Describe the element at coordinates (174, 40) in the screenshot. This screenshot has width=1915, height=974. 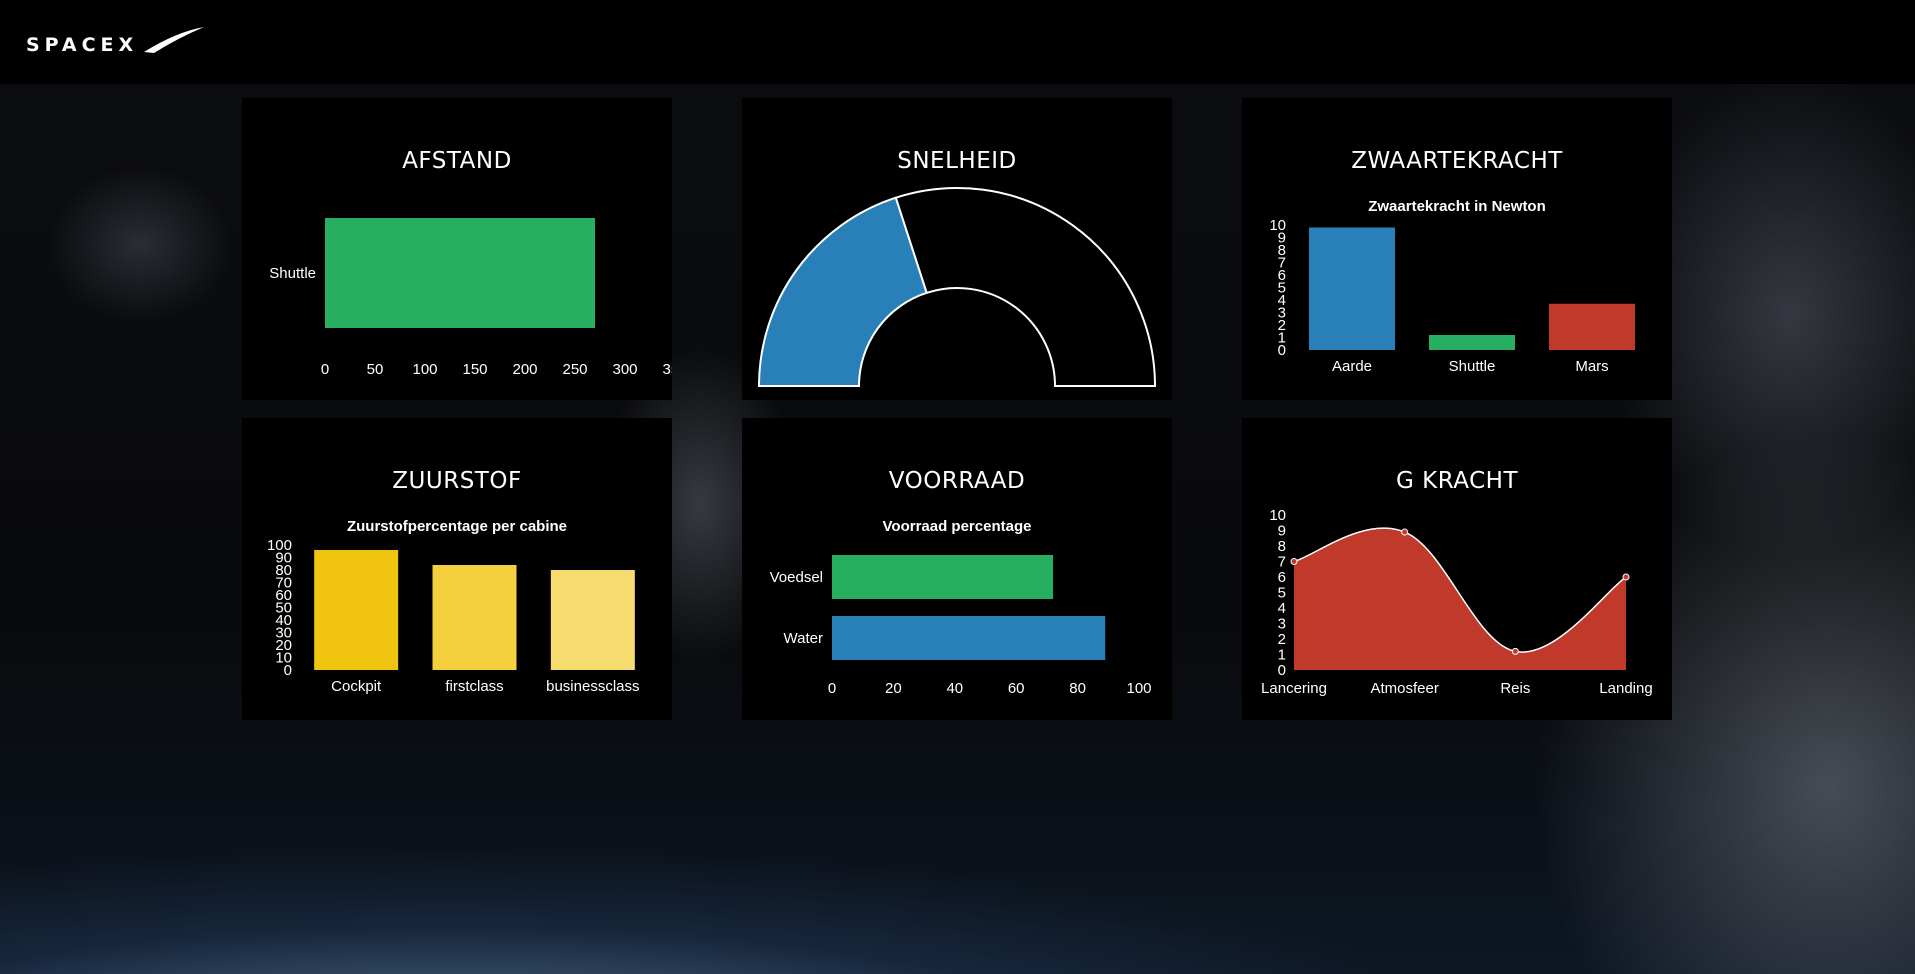
I see `logo-swoosh` at that location.